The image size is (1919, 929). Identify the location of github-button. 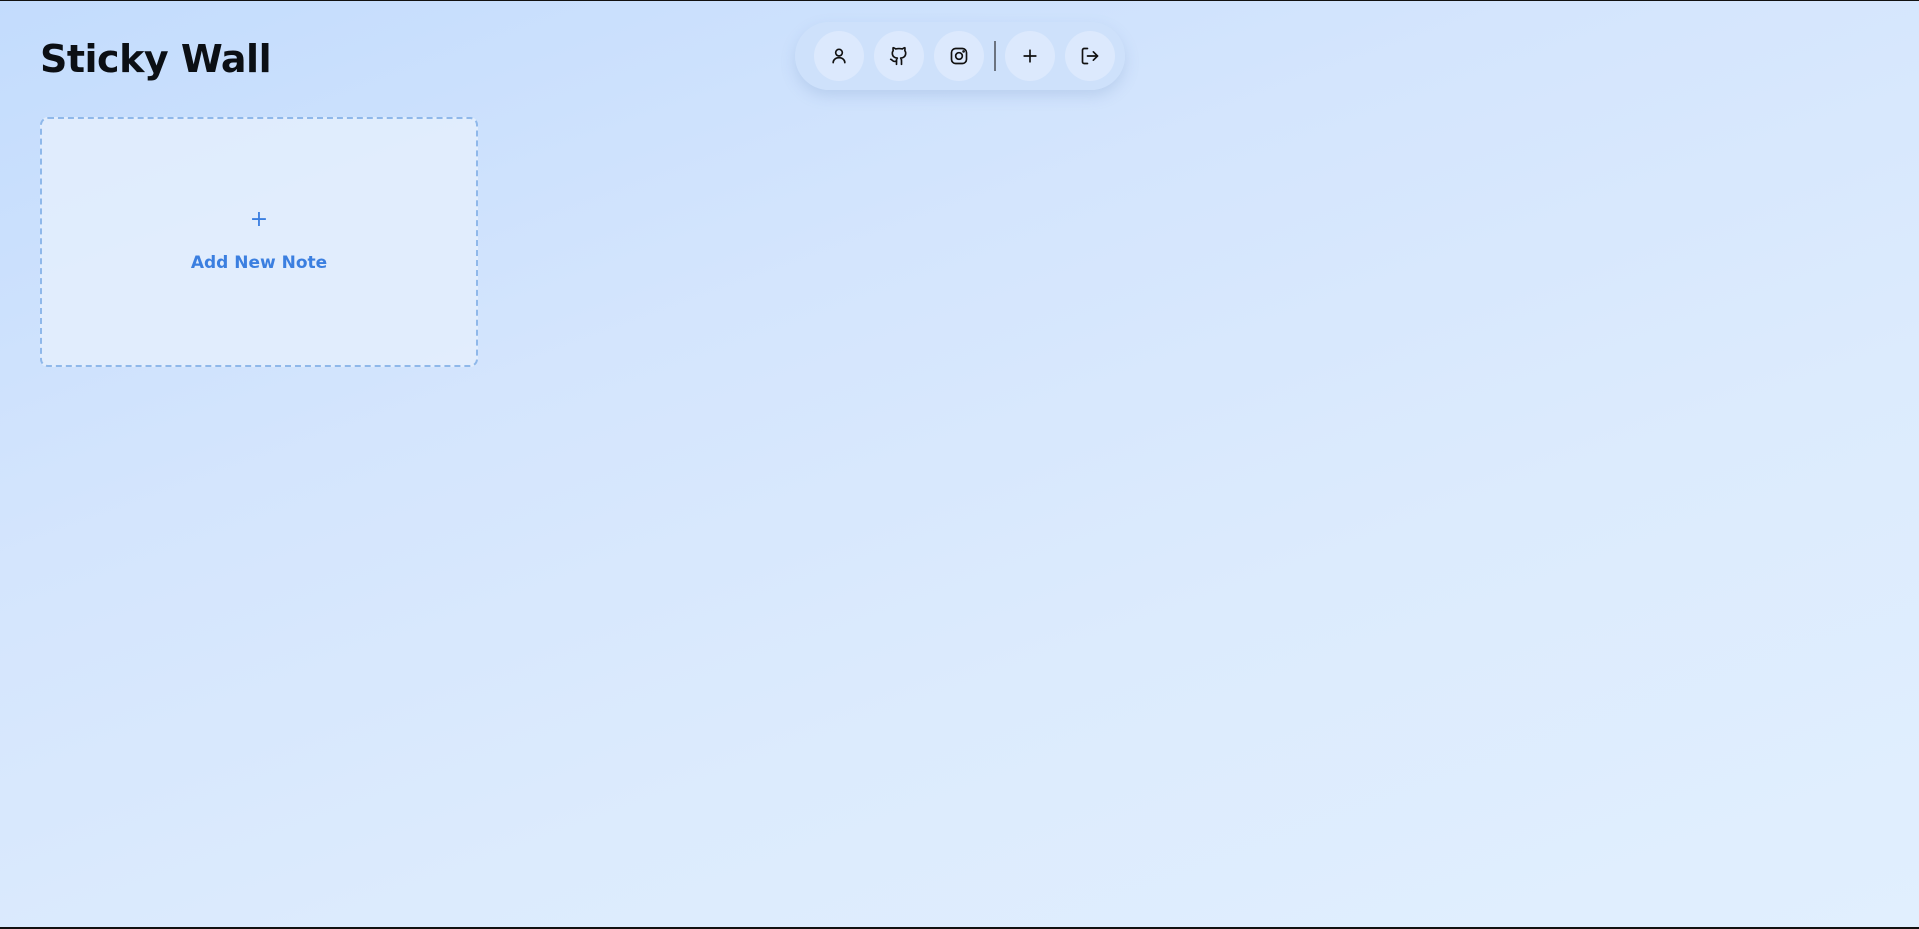
(899, 56).